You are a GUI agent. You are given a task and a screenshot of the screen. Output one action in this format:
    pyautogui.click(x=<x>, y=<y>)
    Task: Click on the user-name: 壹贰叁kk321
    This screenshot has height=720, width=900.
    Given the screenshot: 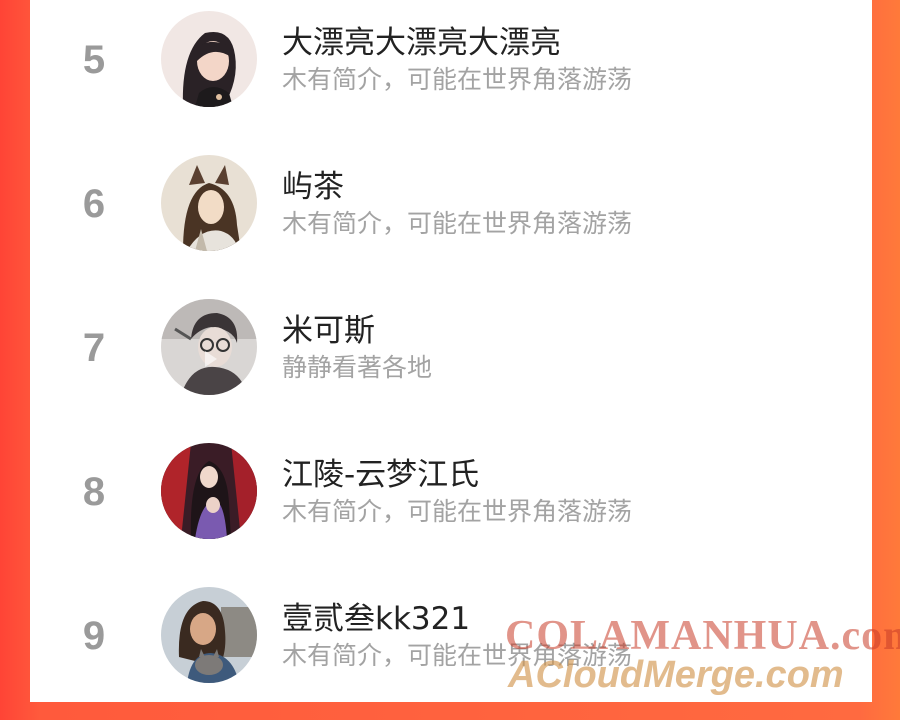 What is the action you would take?
    pyautogui.click(x=376, y=615)
    